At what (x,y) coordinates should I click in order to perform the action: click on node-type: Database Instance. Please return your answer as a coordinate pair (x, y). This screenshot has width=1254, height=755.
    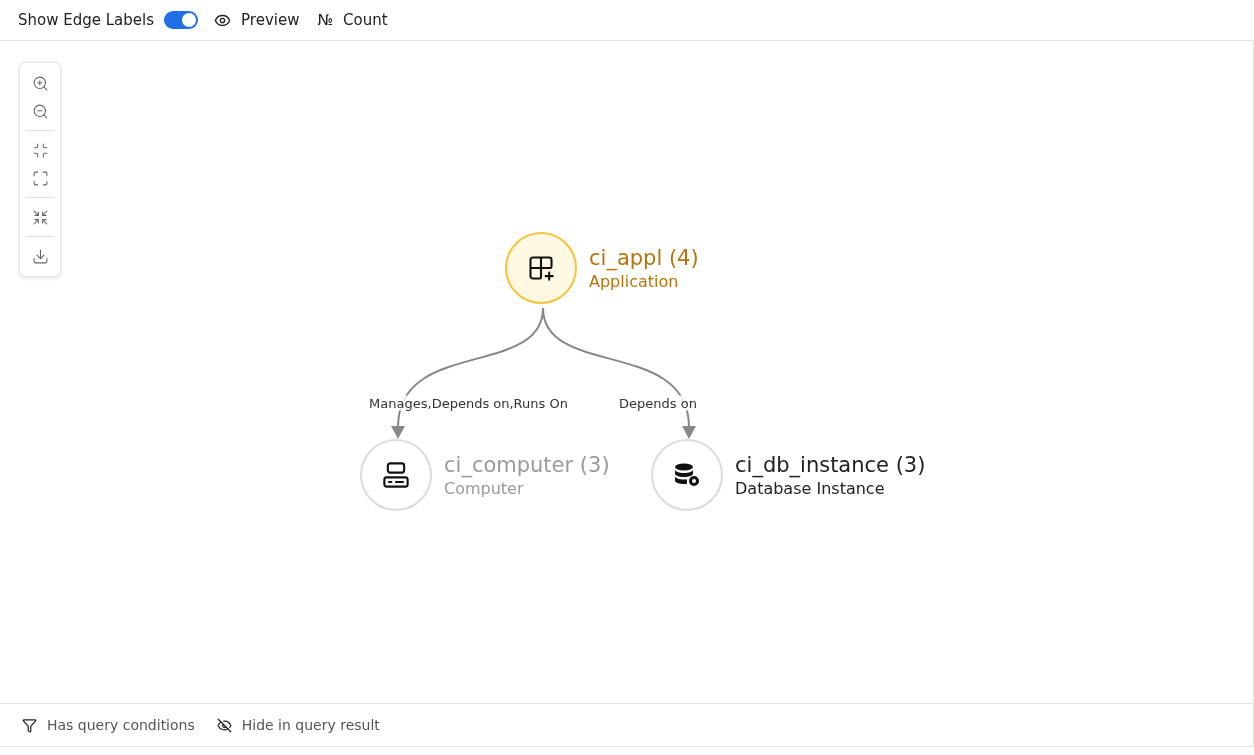
    Looking at the image, I should click on (810, 488).